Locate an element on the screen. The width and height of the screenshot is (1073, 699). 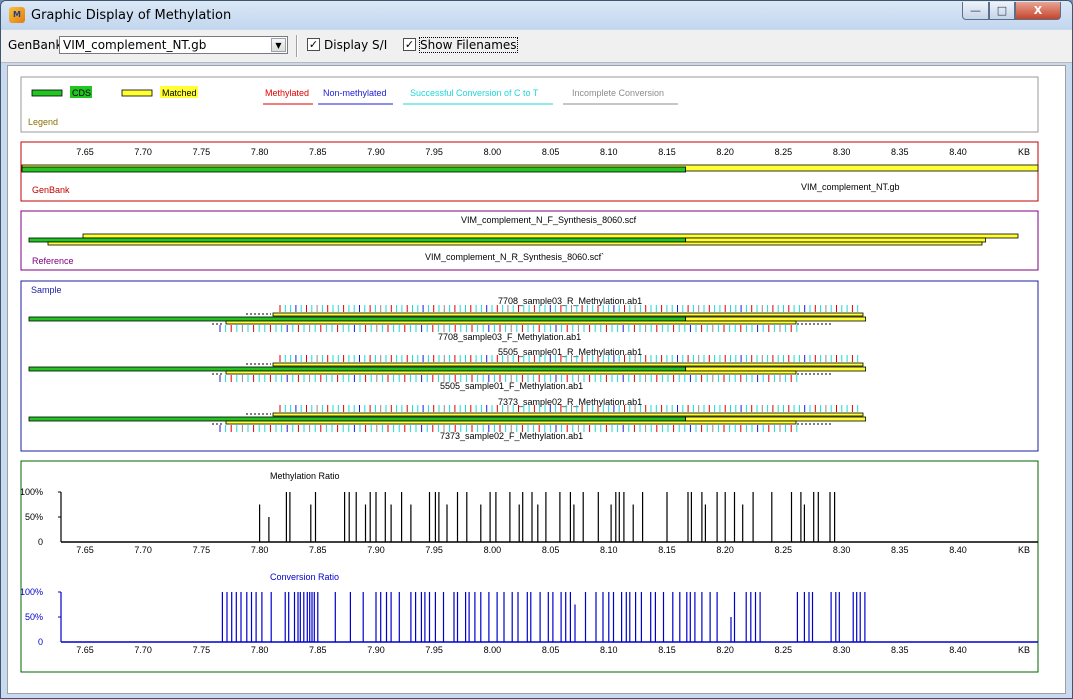
reference-matched-bar is located at coordinates (836, 240).